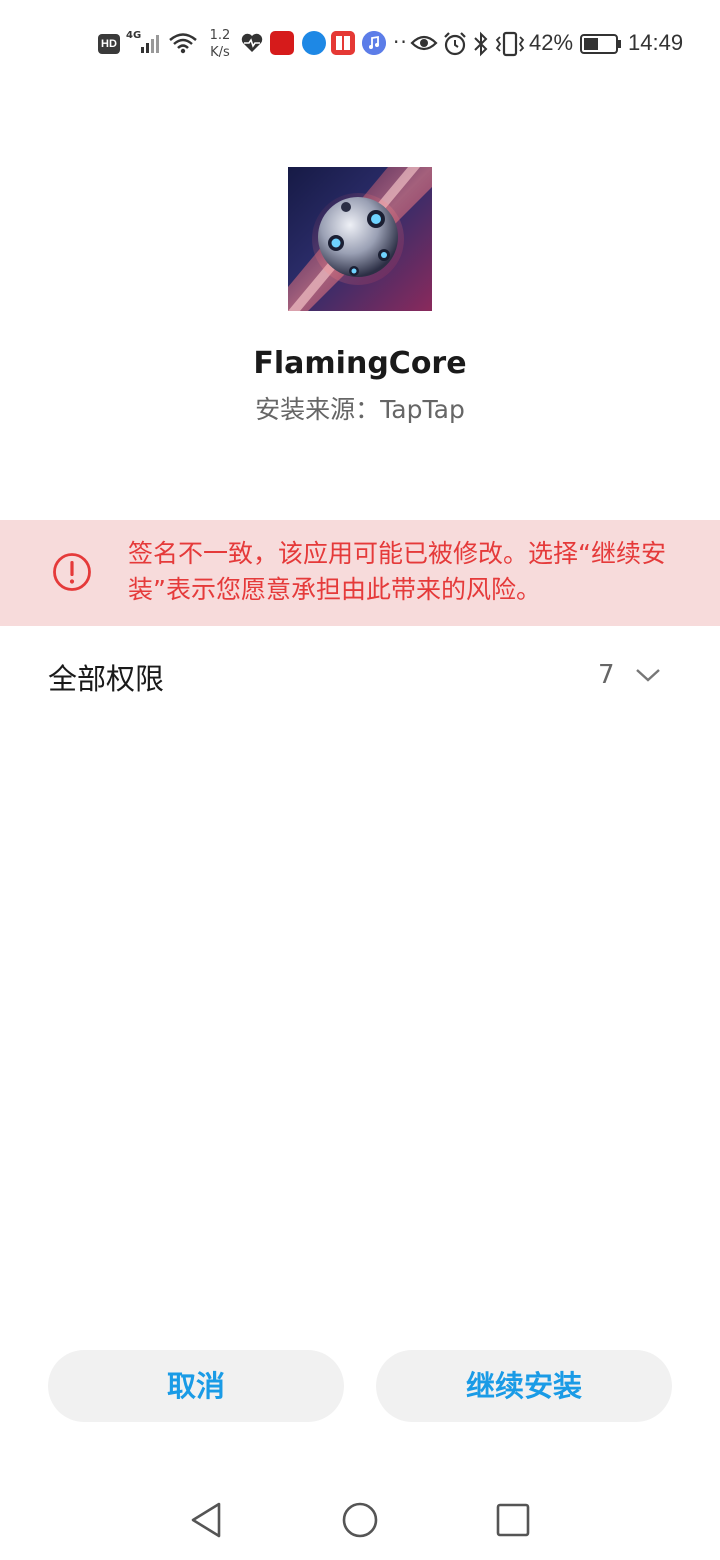 The image size is (720, 1560). I want to click on install-source: 安装来源：TapTap, so click(360, 409).